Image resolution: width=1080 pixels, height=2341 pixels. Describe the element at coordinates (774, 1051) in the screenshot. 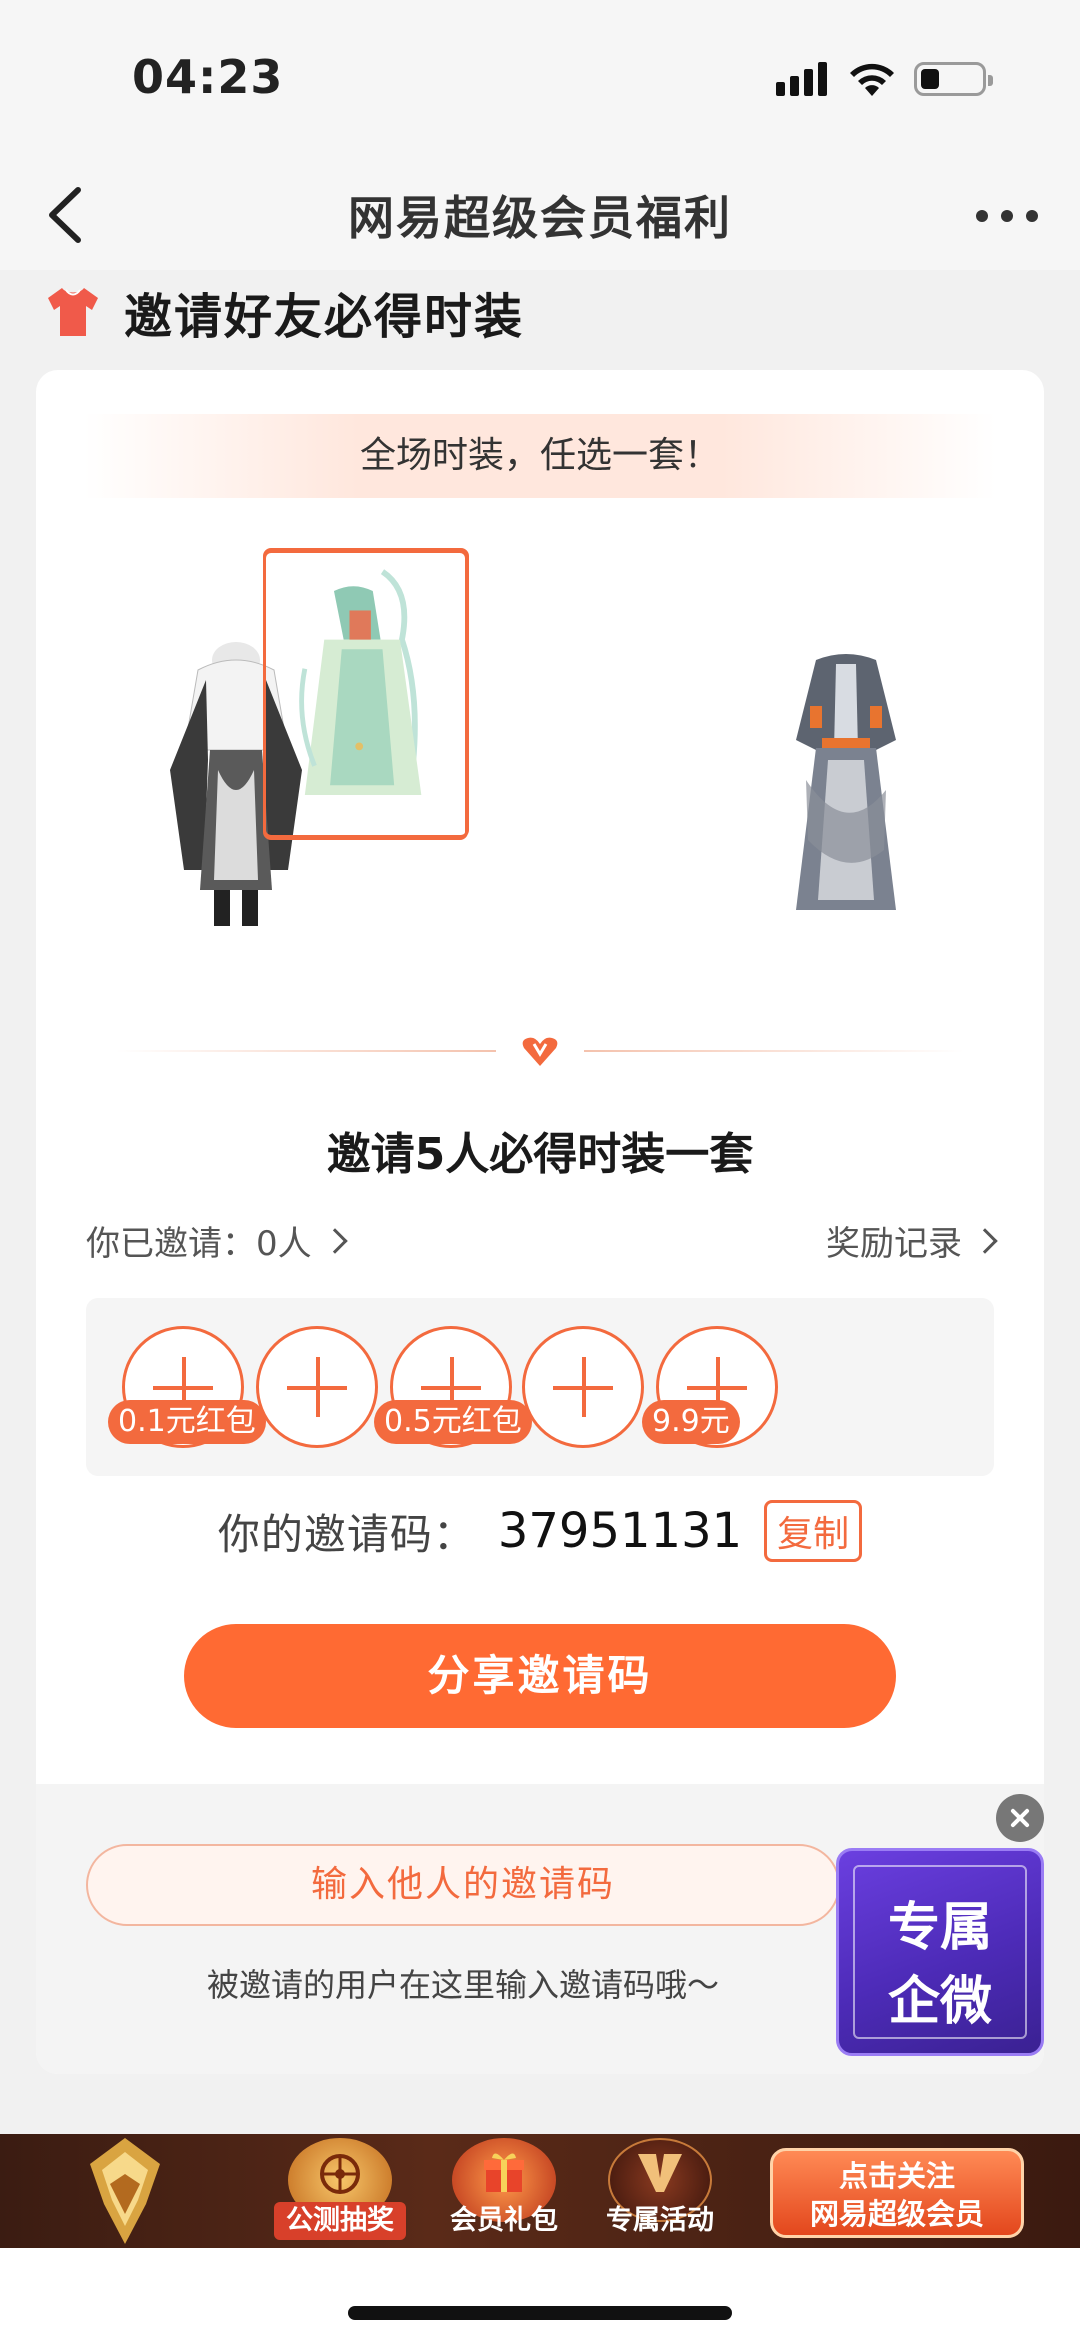

I see `divider-right` at that location.